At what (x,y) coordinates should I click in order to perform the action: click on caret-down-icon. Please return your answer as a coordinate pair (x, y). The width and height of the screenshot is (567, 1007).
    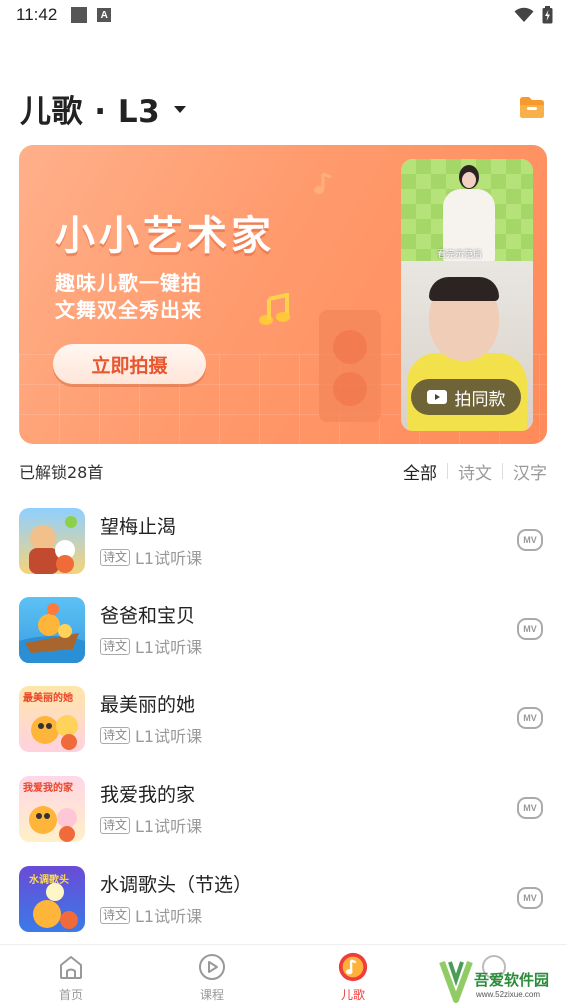
    Looking at the image, I should click on (180, 109).